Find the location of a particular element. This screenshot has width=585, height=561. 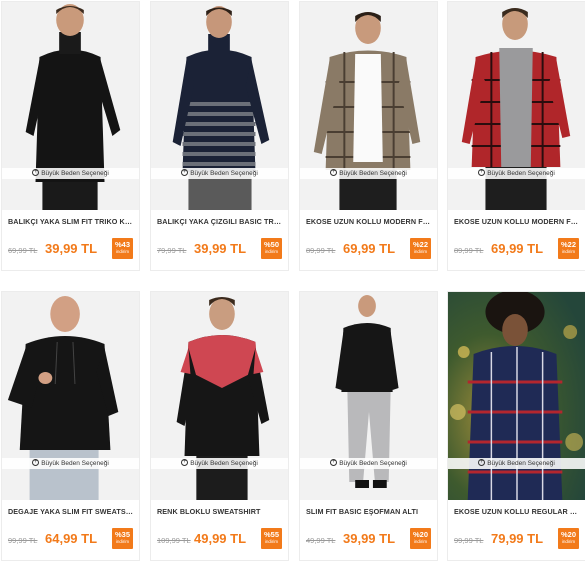

current-price: 79,99 TL is located at coordinates (517, 538).